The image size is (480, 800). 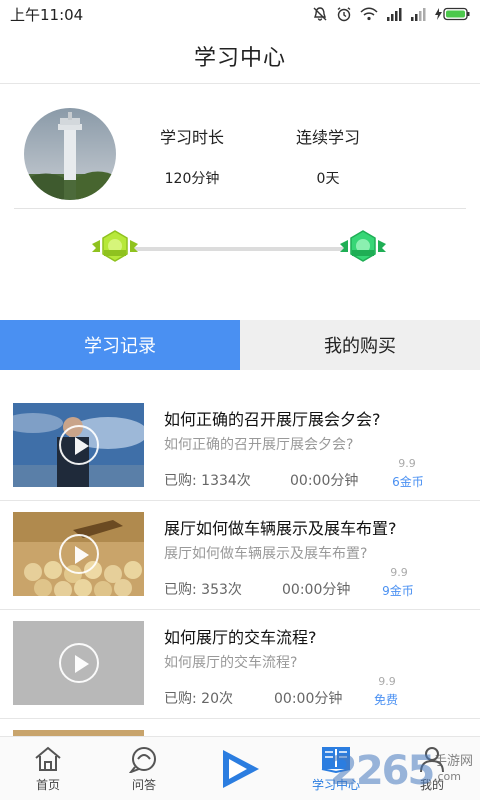 I want to click on tab-study-records: 学习记录, so click(x=120, y=345).